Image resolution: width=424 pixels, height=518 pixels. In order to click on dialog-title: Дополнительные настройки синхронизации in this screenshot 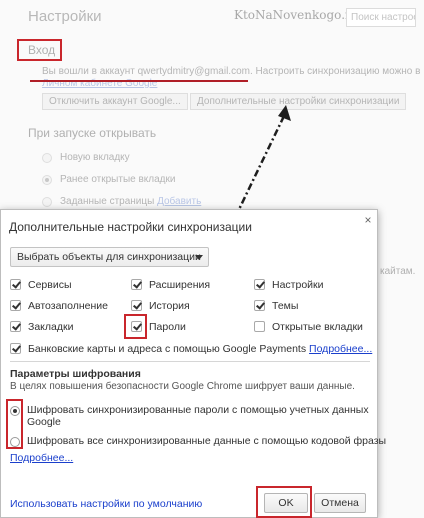, I will do `click(130, 227)`.